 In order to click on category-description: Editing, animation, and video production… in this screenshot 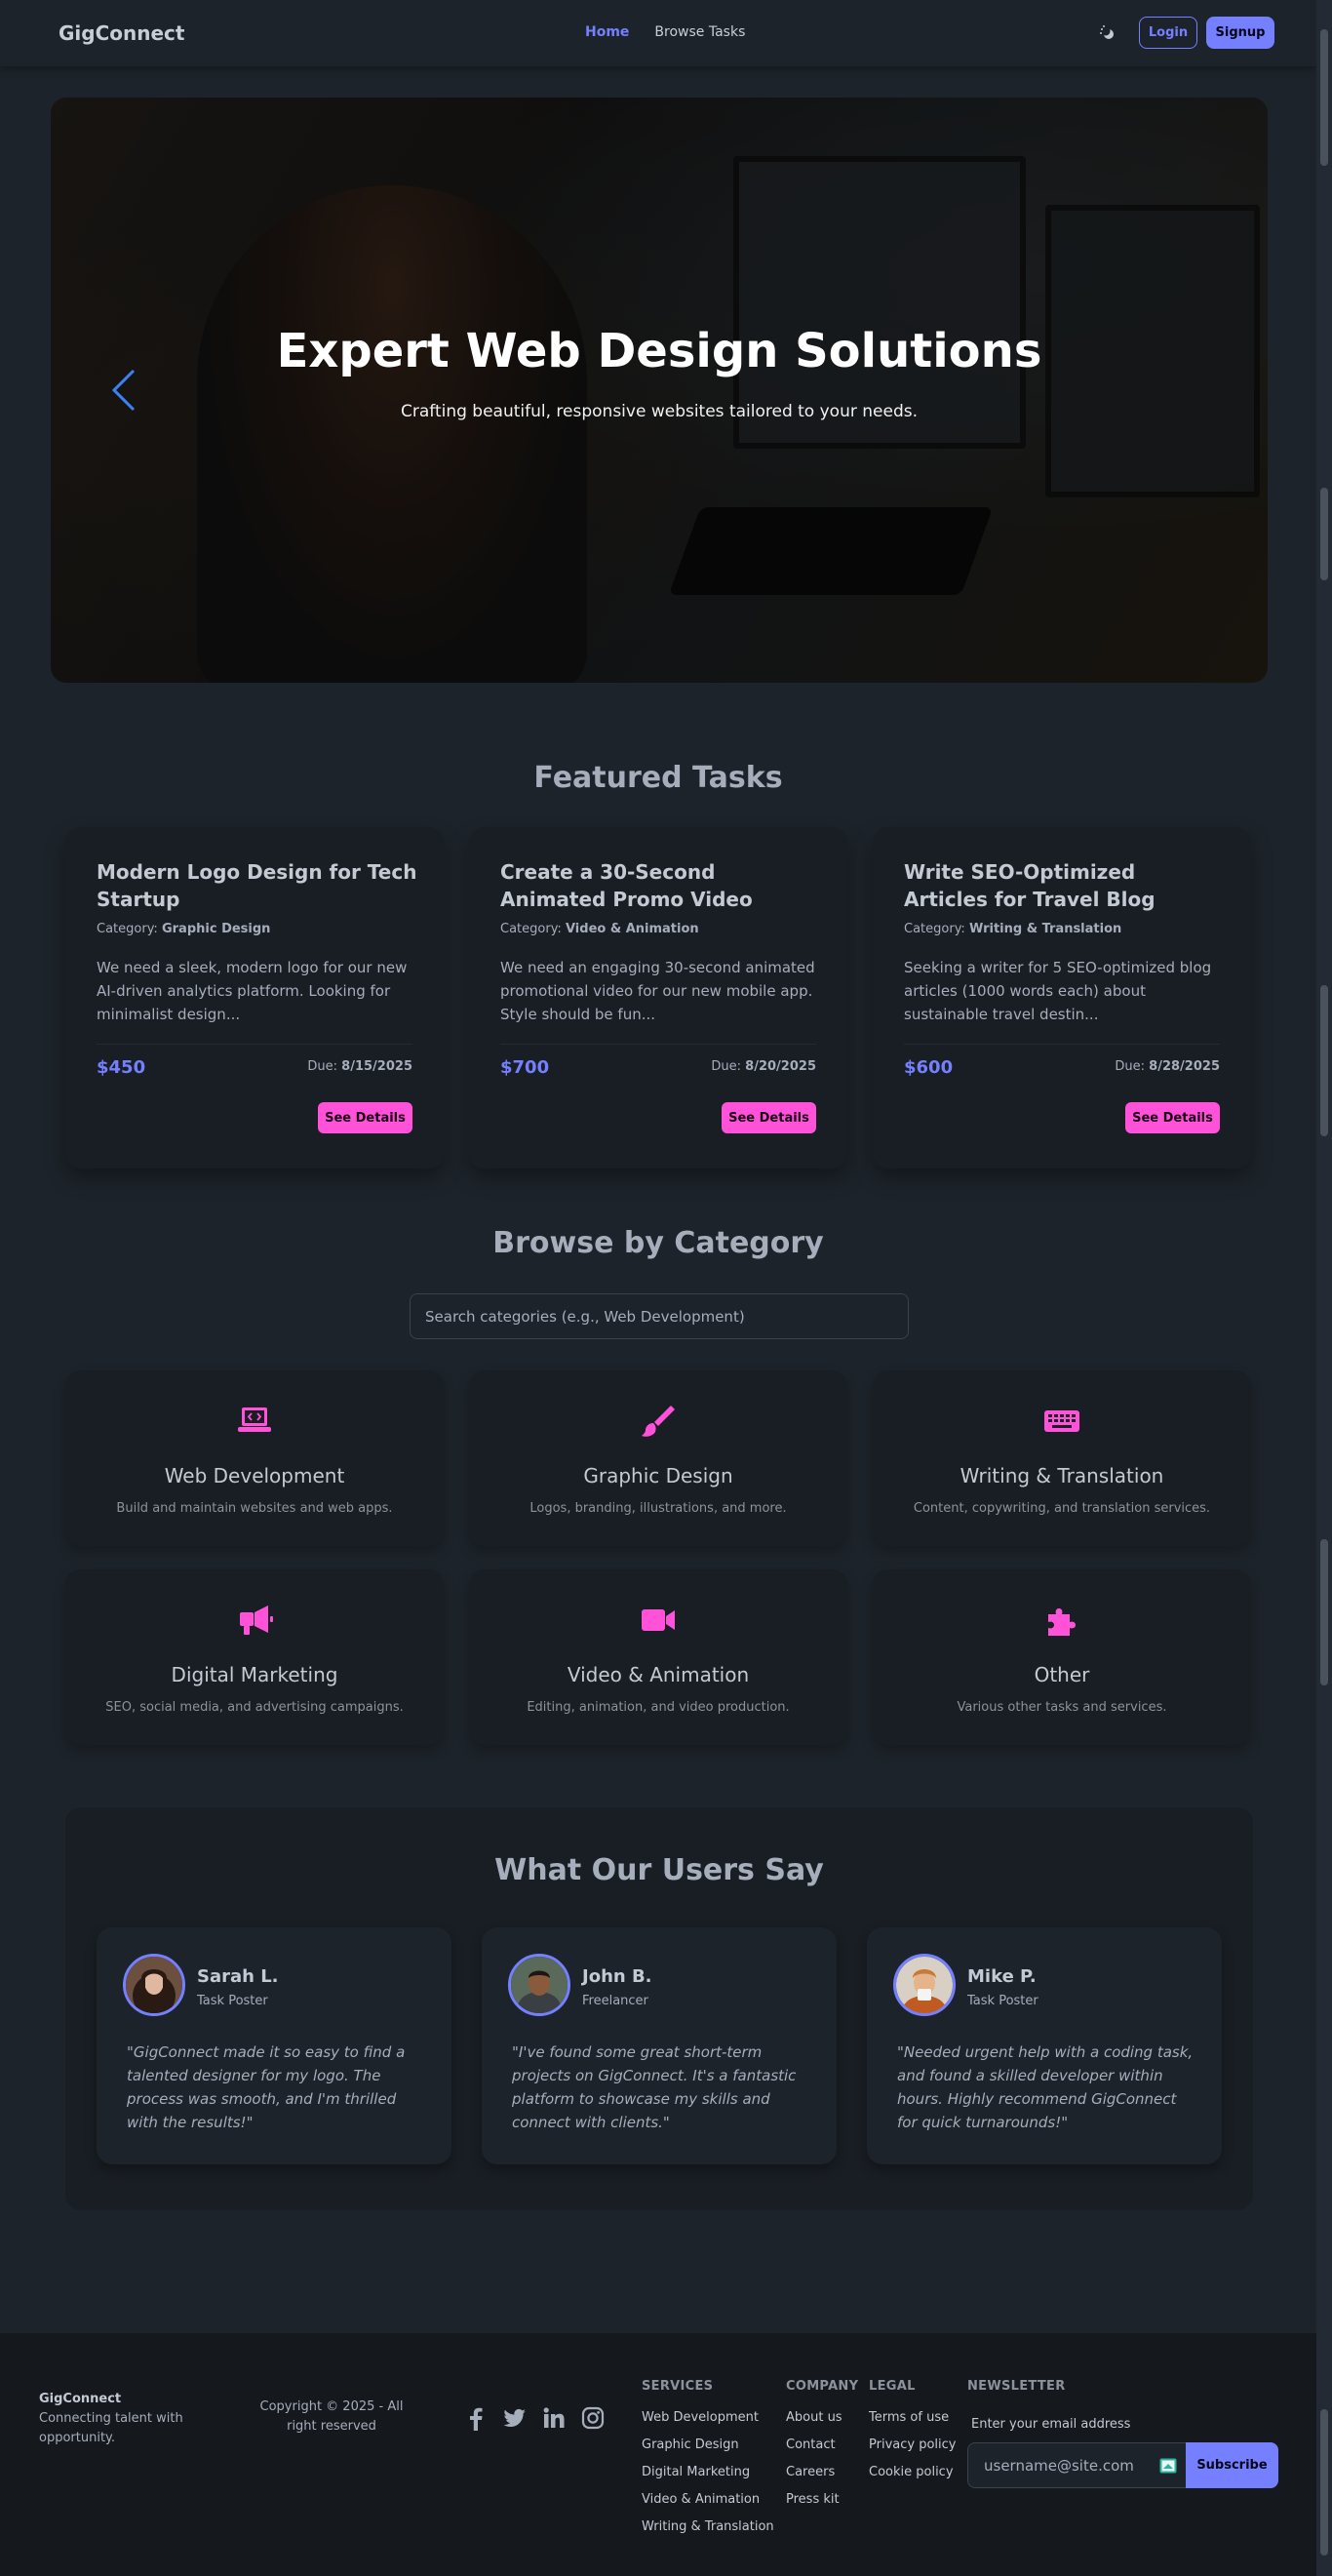, I will do `click(658, 1707)`.